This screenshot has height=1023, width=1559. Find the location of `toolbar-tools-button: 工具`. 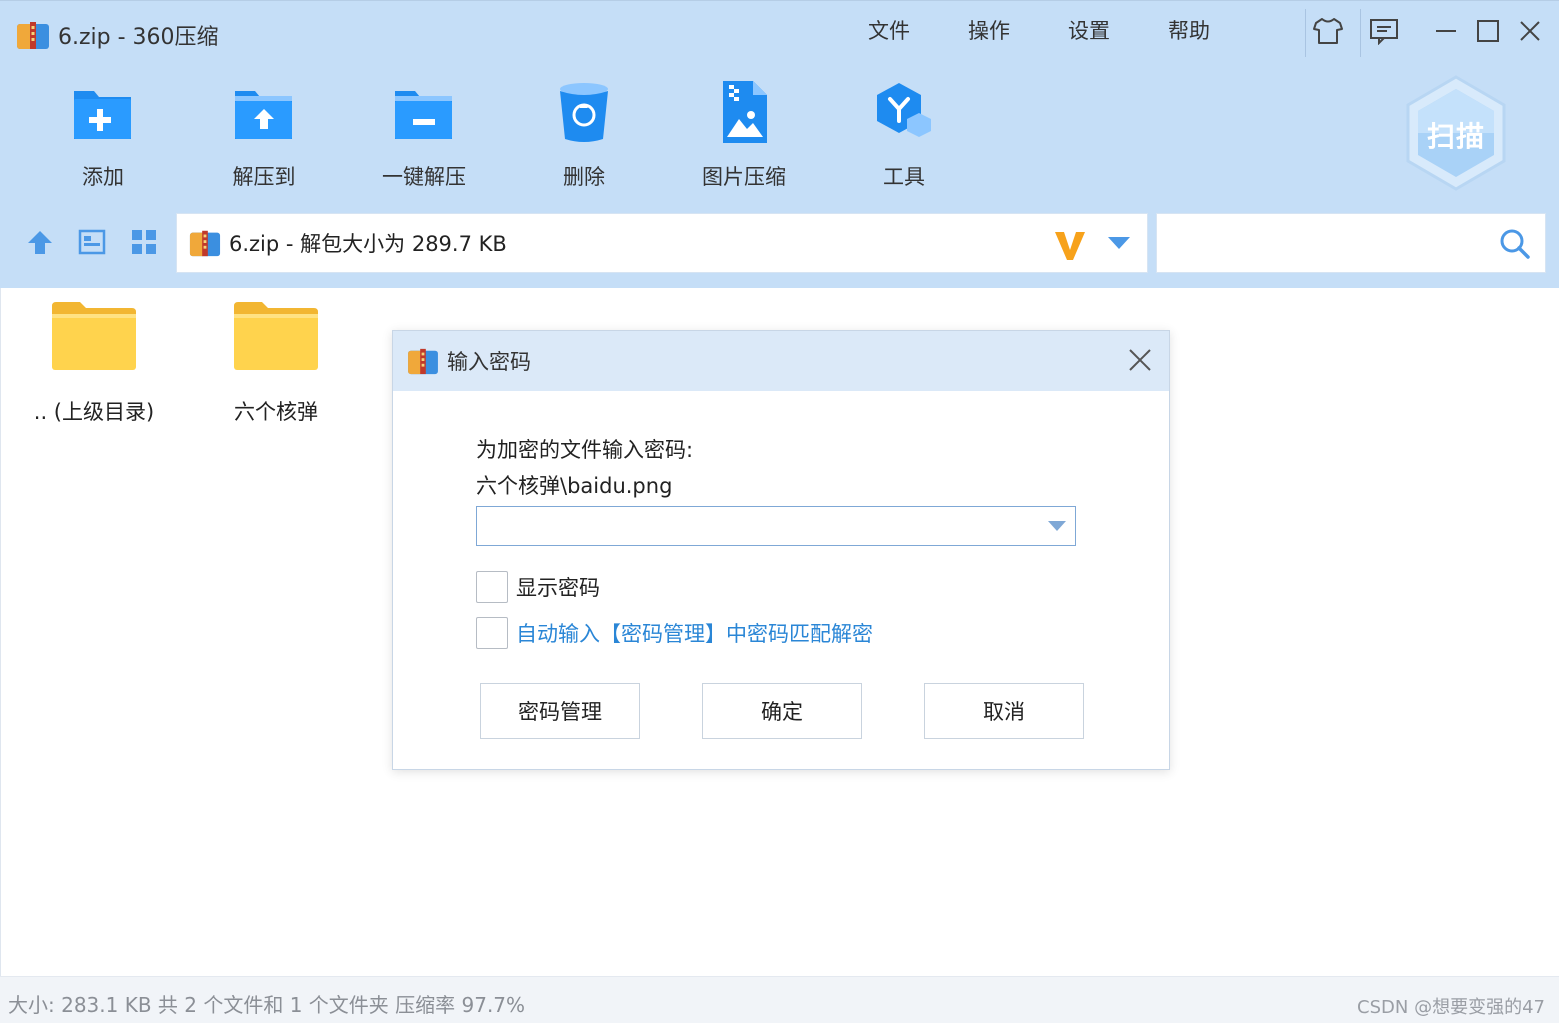

toolbar-tools-button: 工具 is located at coordinates (904, 135).